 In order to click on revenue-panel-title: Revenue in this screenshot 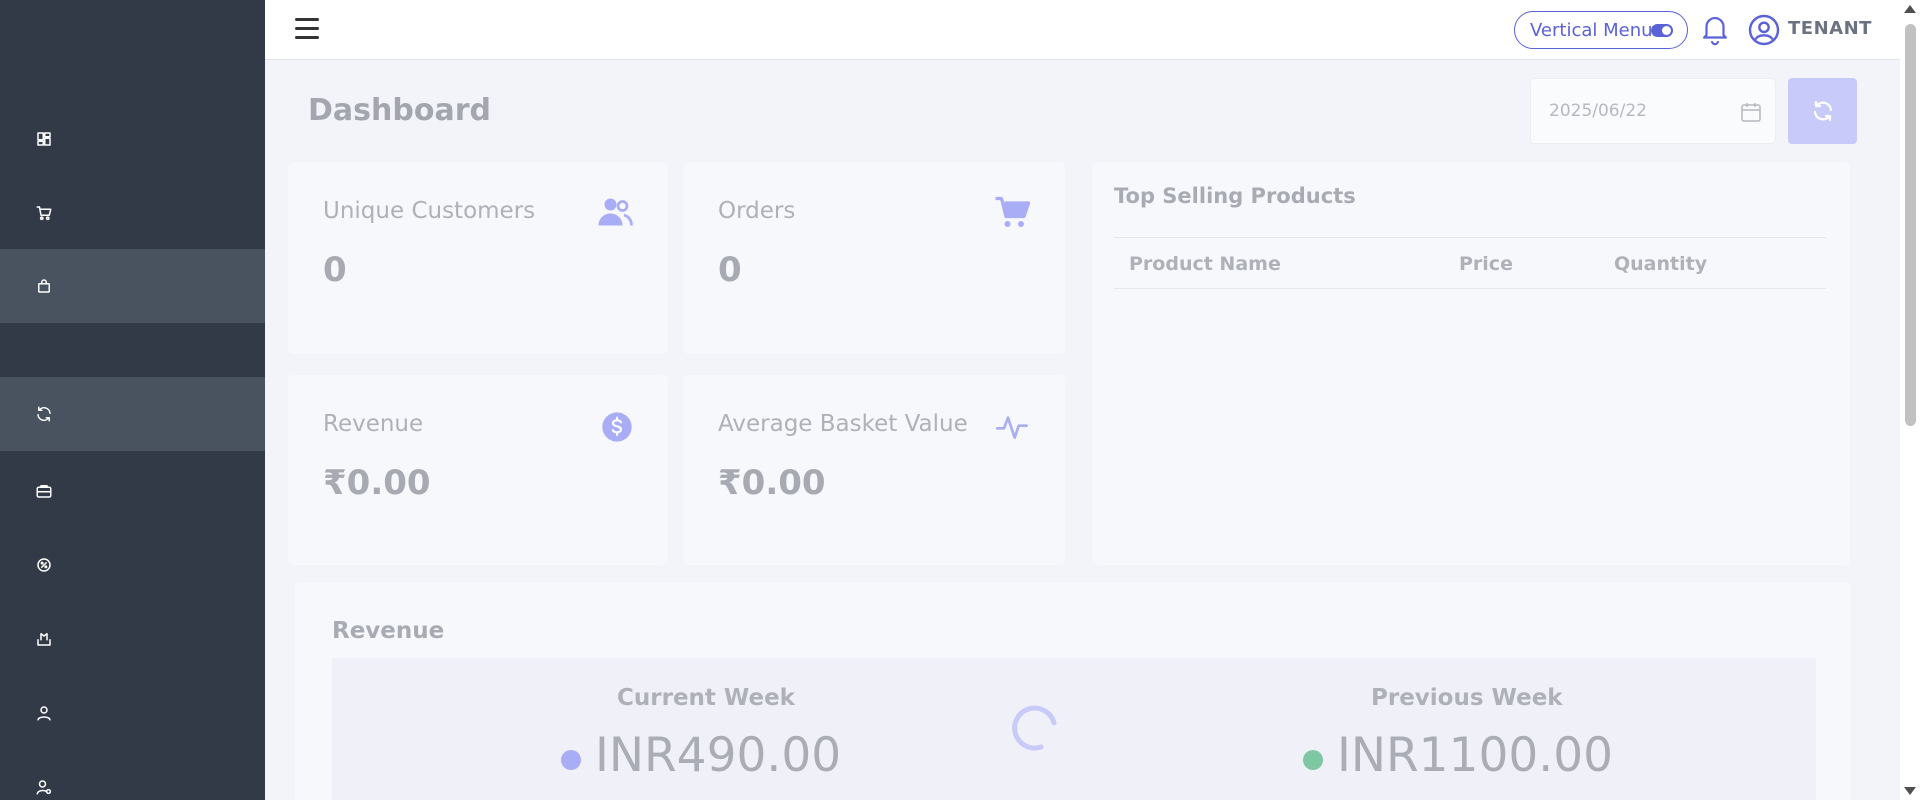, I will do `click(388, 631)`.